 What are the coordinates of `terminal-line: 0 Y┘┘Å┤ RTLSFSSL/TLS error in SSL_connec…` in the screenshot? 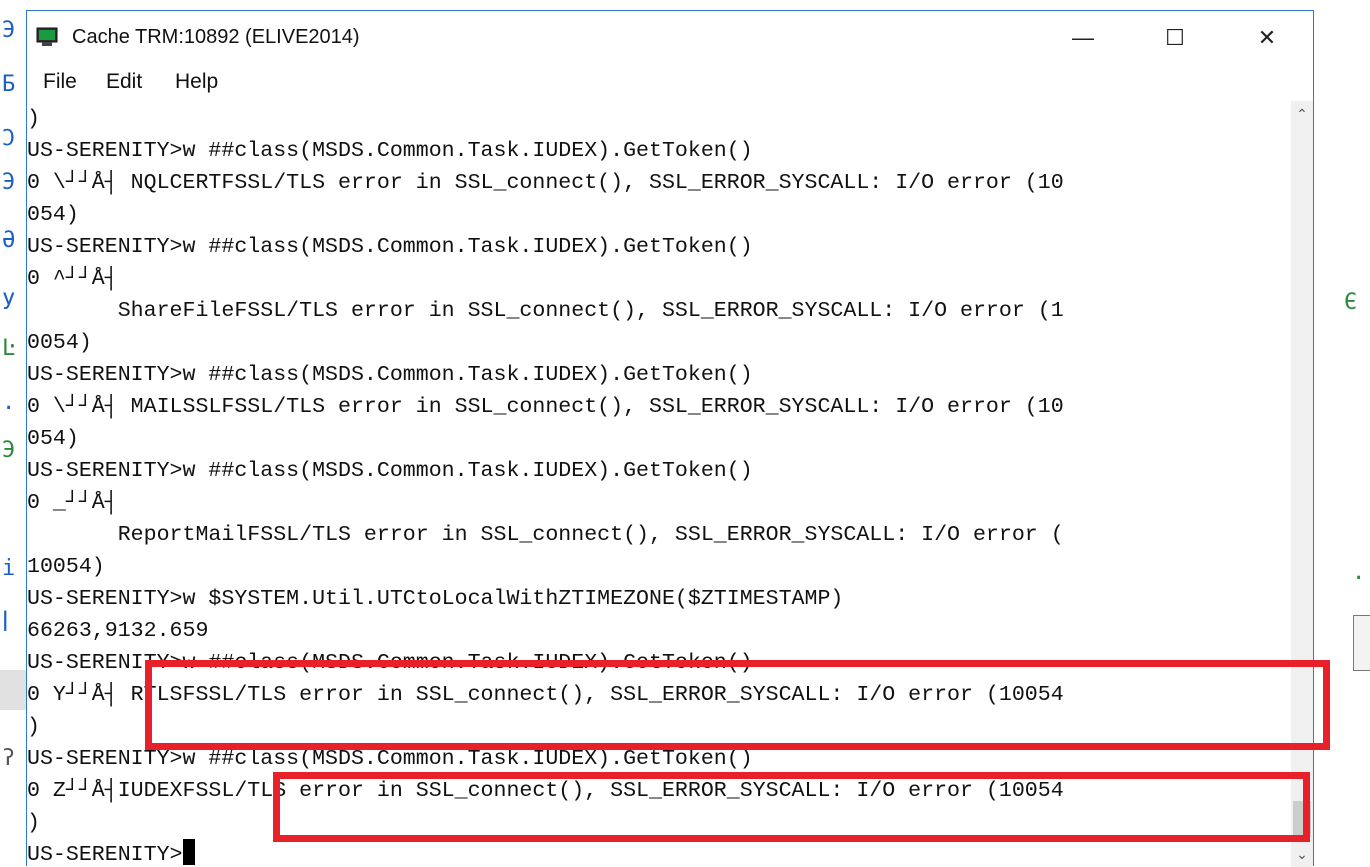 It's located at (545, 695).